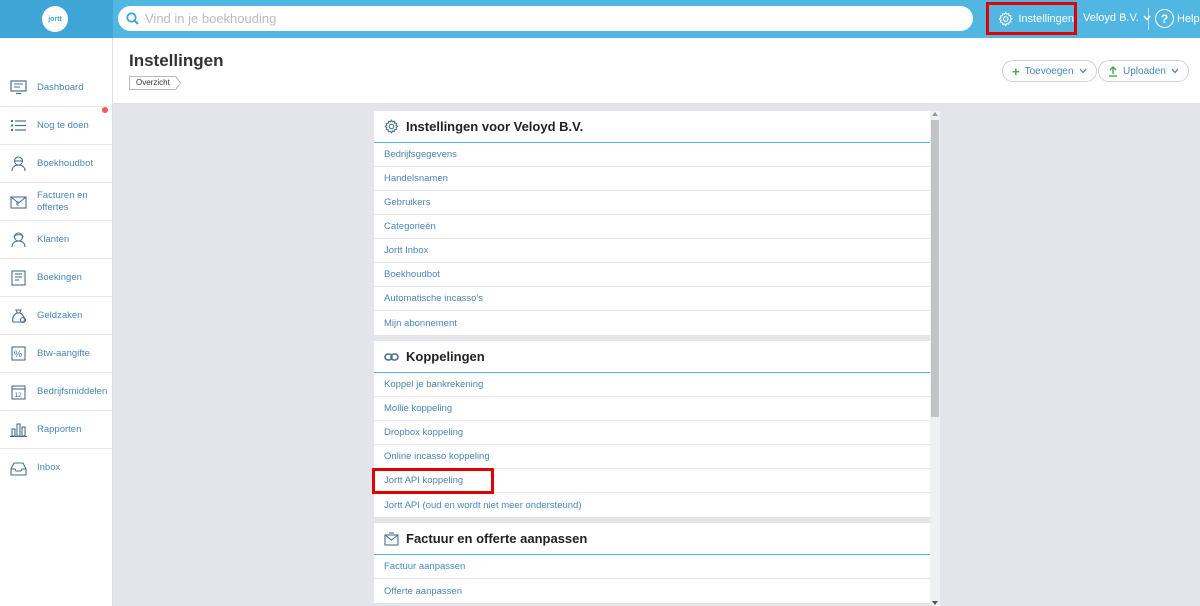 The width and height of the screenshot is (1200, 606). I want to click on settings-link-gebruikers: Gebruikers, so click(652, 203).